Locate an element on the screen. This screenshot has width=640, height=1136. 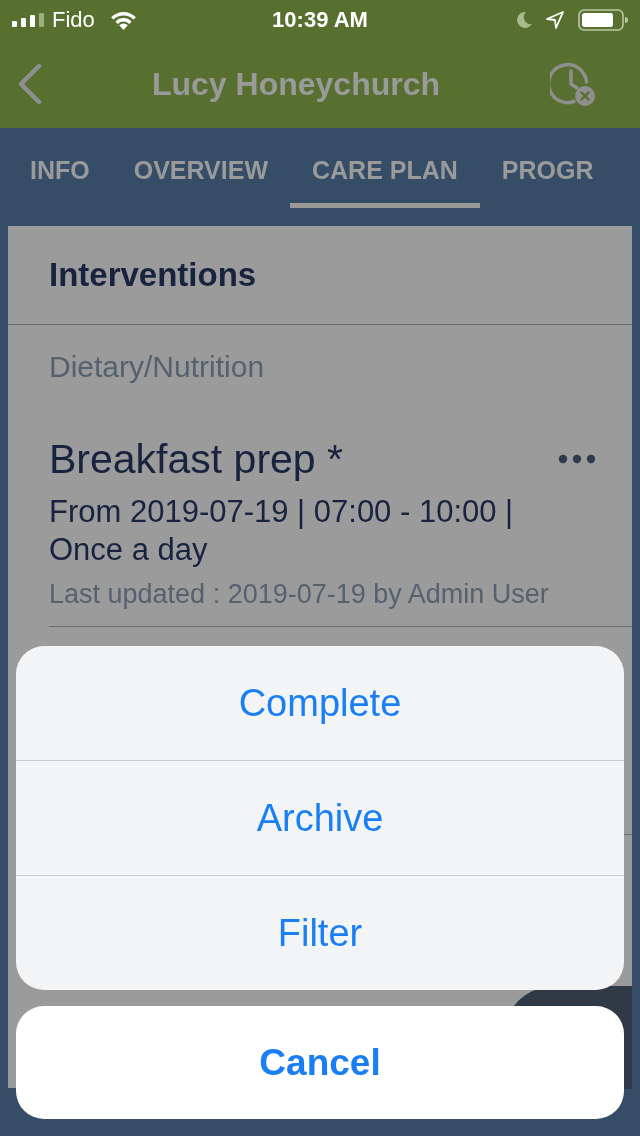
moon-icon is located at coordinates (524, 20).